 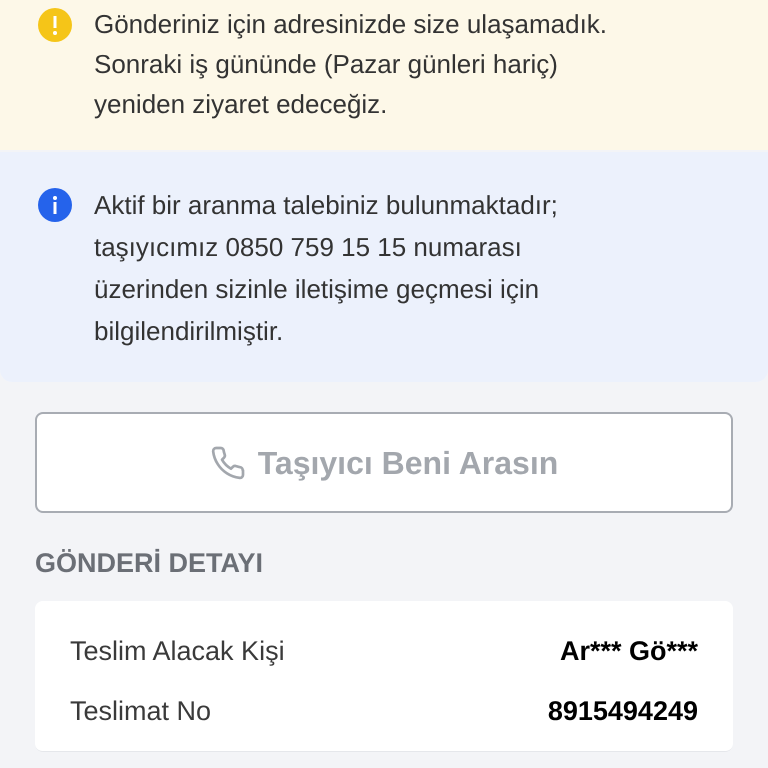 I want to click on warning-icon, so click(x=55, y=25).